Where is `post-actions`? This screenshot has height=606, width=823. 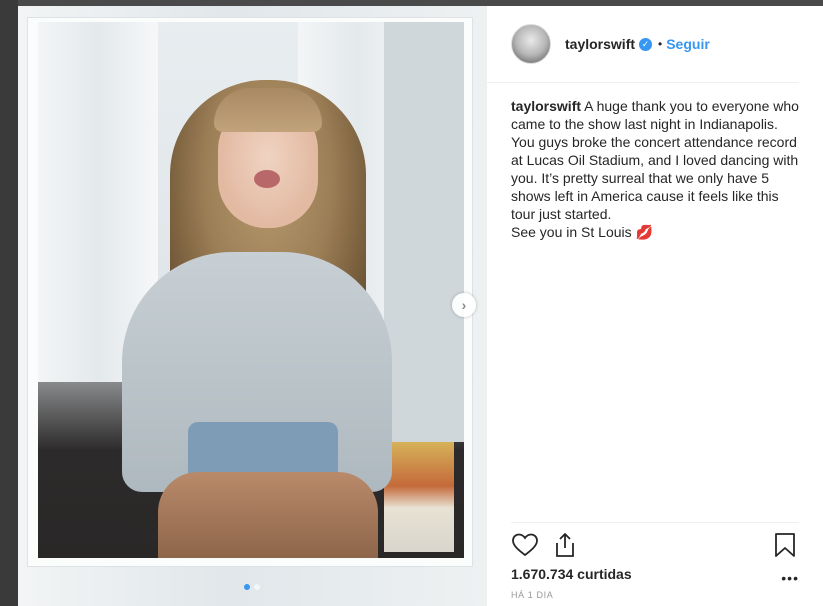
post-actions is located at coordinates (655, 544).